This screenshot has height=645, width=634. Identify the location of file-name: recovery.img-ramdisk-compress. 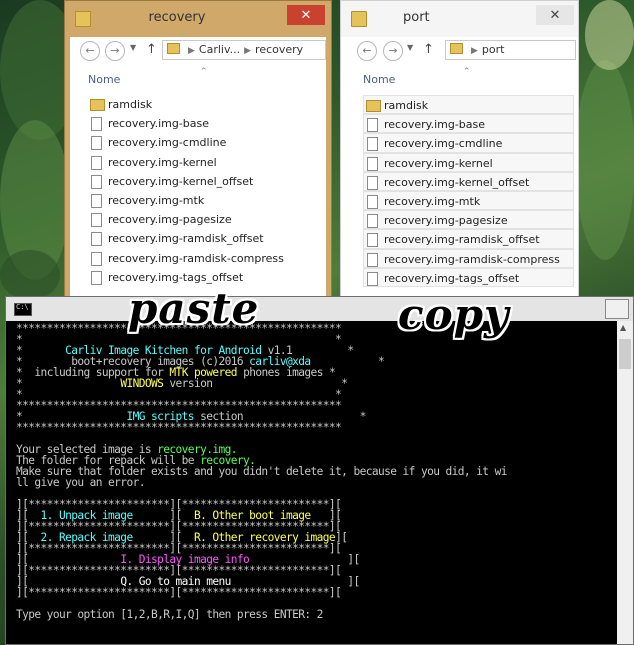
(196, 258).